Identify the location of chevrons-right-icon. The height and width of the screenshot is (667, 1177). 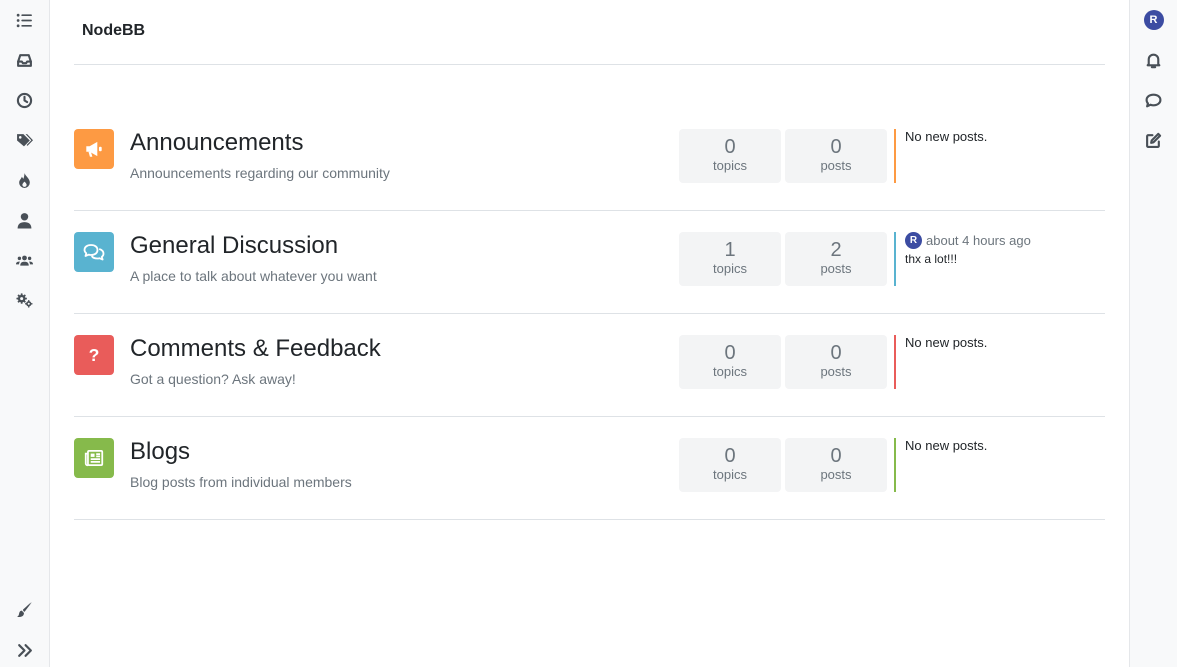
(25, 650).